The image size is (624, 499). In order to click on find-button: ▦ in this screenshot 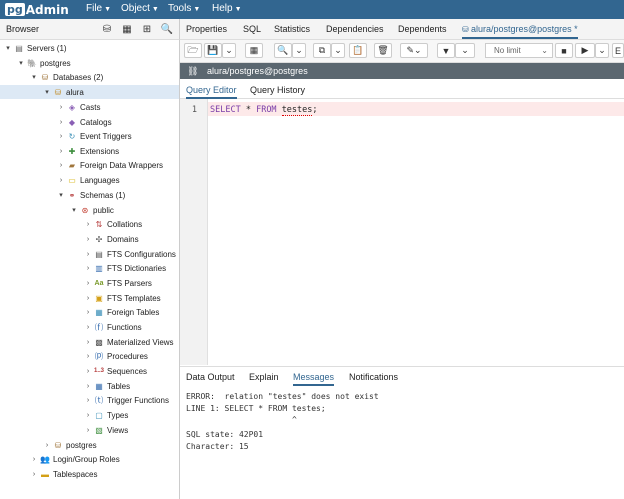, I will do `click(254, 50)`.